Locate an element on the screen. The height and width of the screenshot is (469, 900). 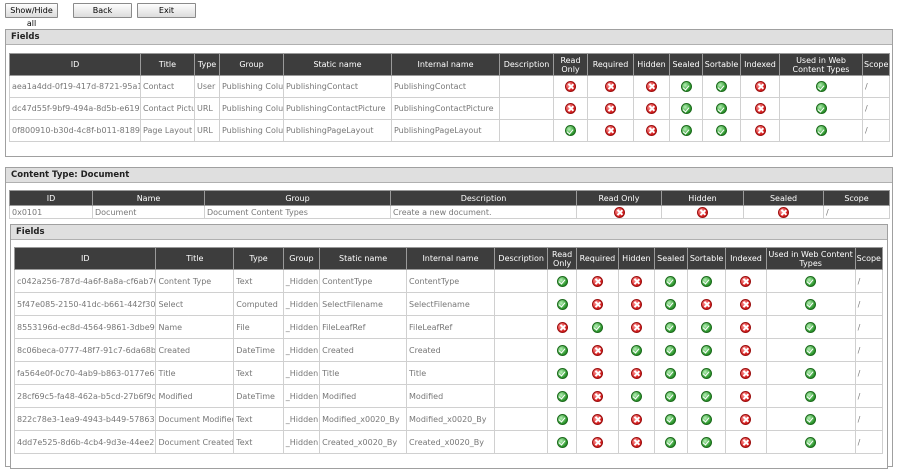
fields-panel-header-indexed: Indexed is located at coordinates (760, 64).